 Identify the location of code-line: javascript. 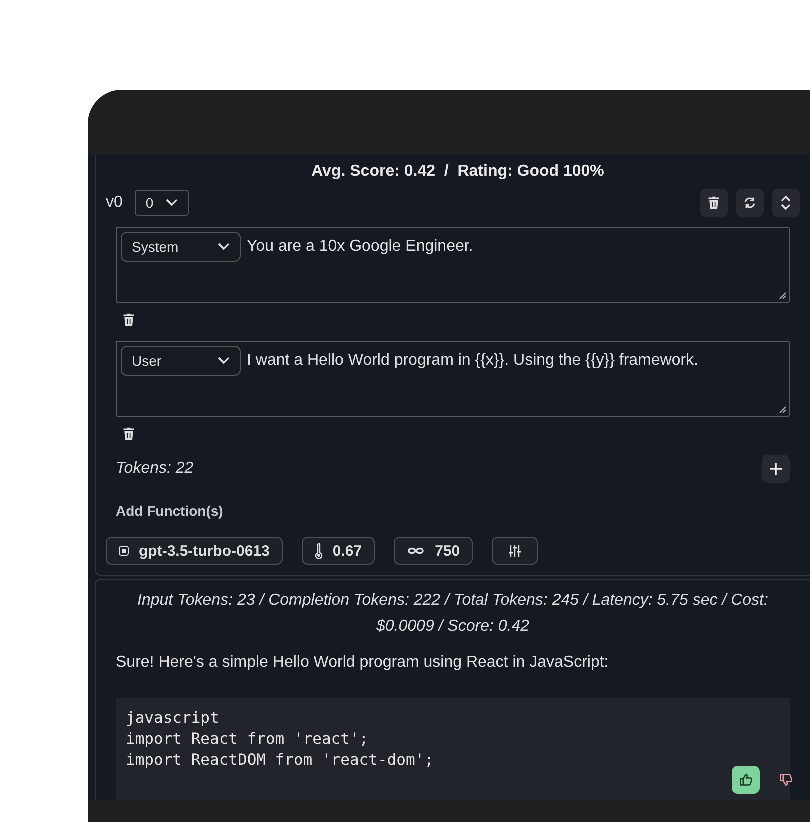
(173, 718).